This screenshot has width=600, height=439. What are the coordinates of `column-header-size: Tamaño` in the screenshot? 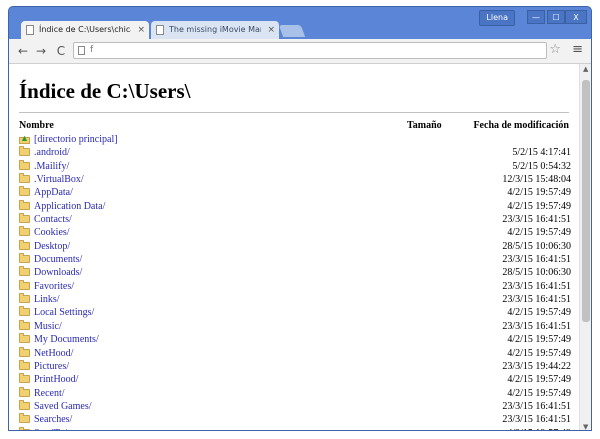 It's located at (424, 125).